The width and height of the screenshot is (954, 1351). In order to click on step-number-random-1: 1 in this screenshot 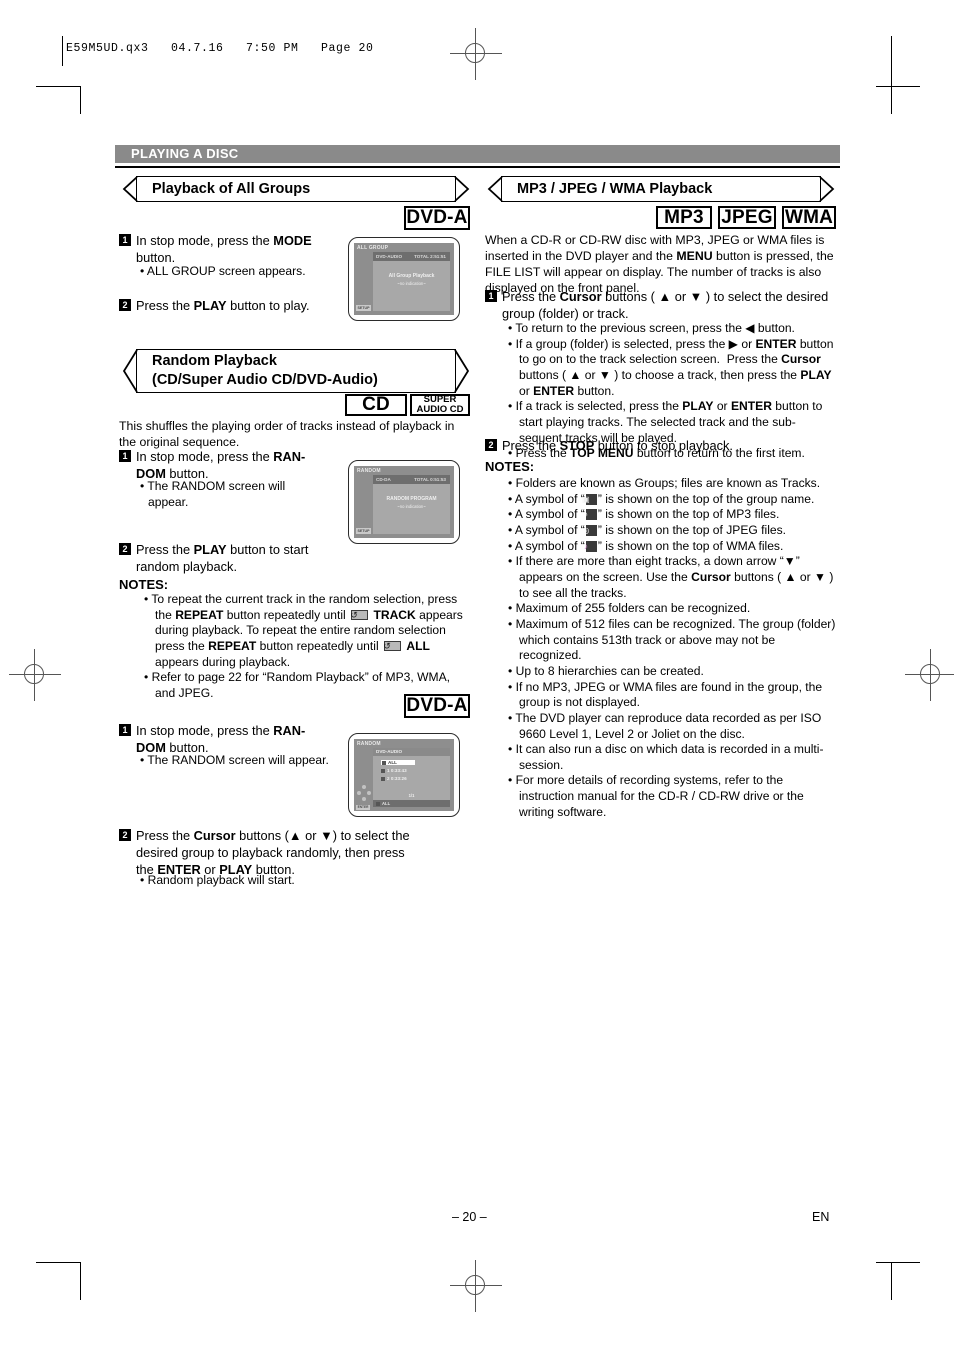, I will do `click(125, 456)`.